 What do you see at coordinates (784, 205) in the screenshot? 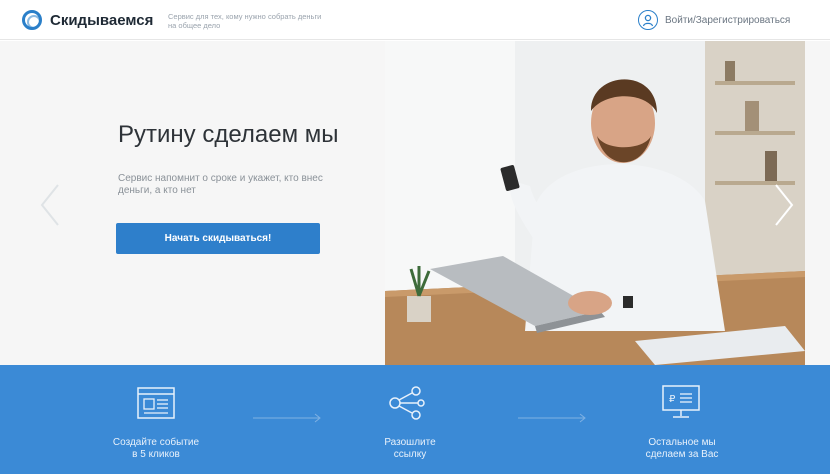
I see `slider-next-icon` at bounding box center [784, 205].